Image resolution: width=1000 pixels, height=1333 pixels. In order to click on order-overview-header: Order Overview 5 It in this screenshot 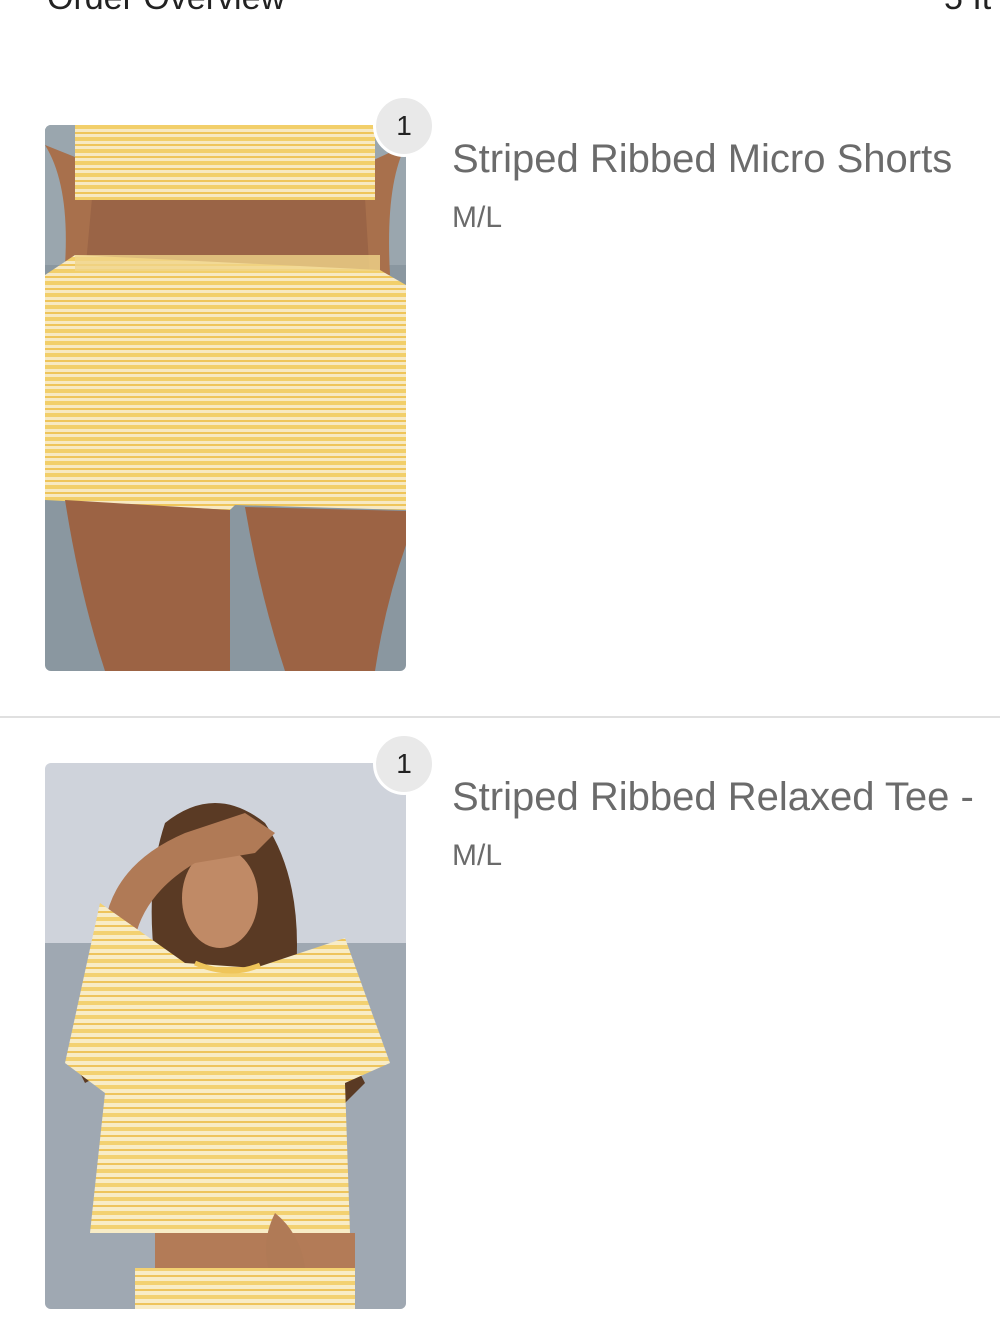, I will do `click(500, 20)`.